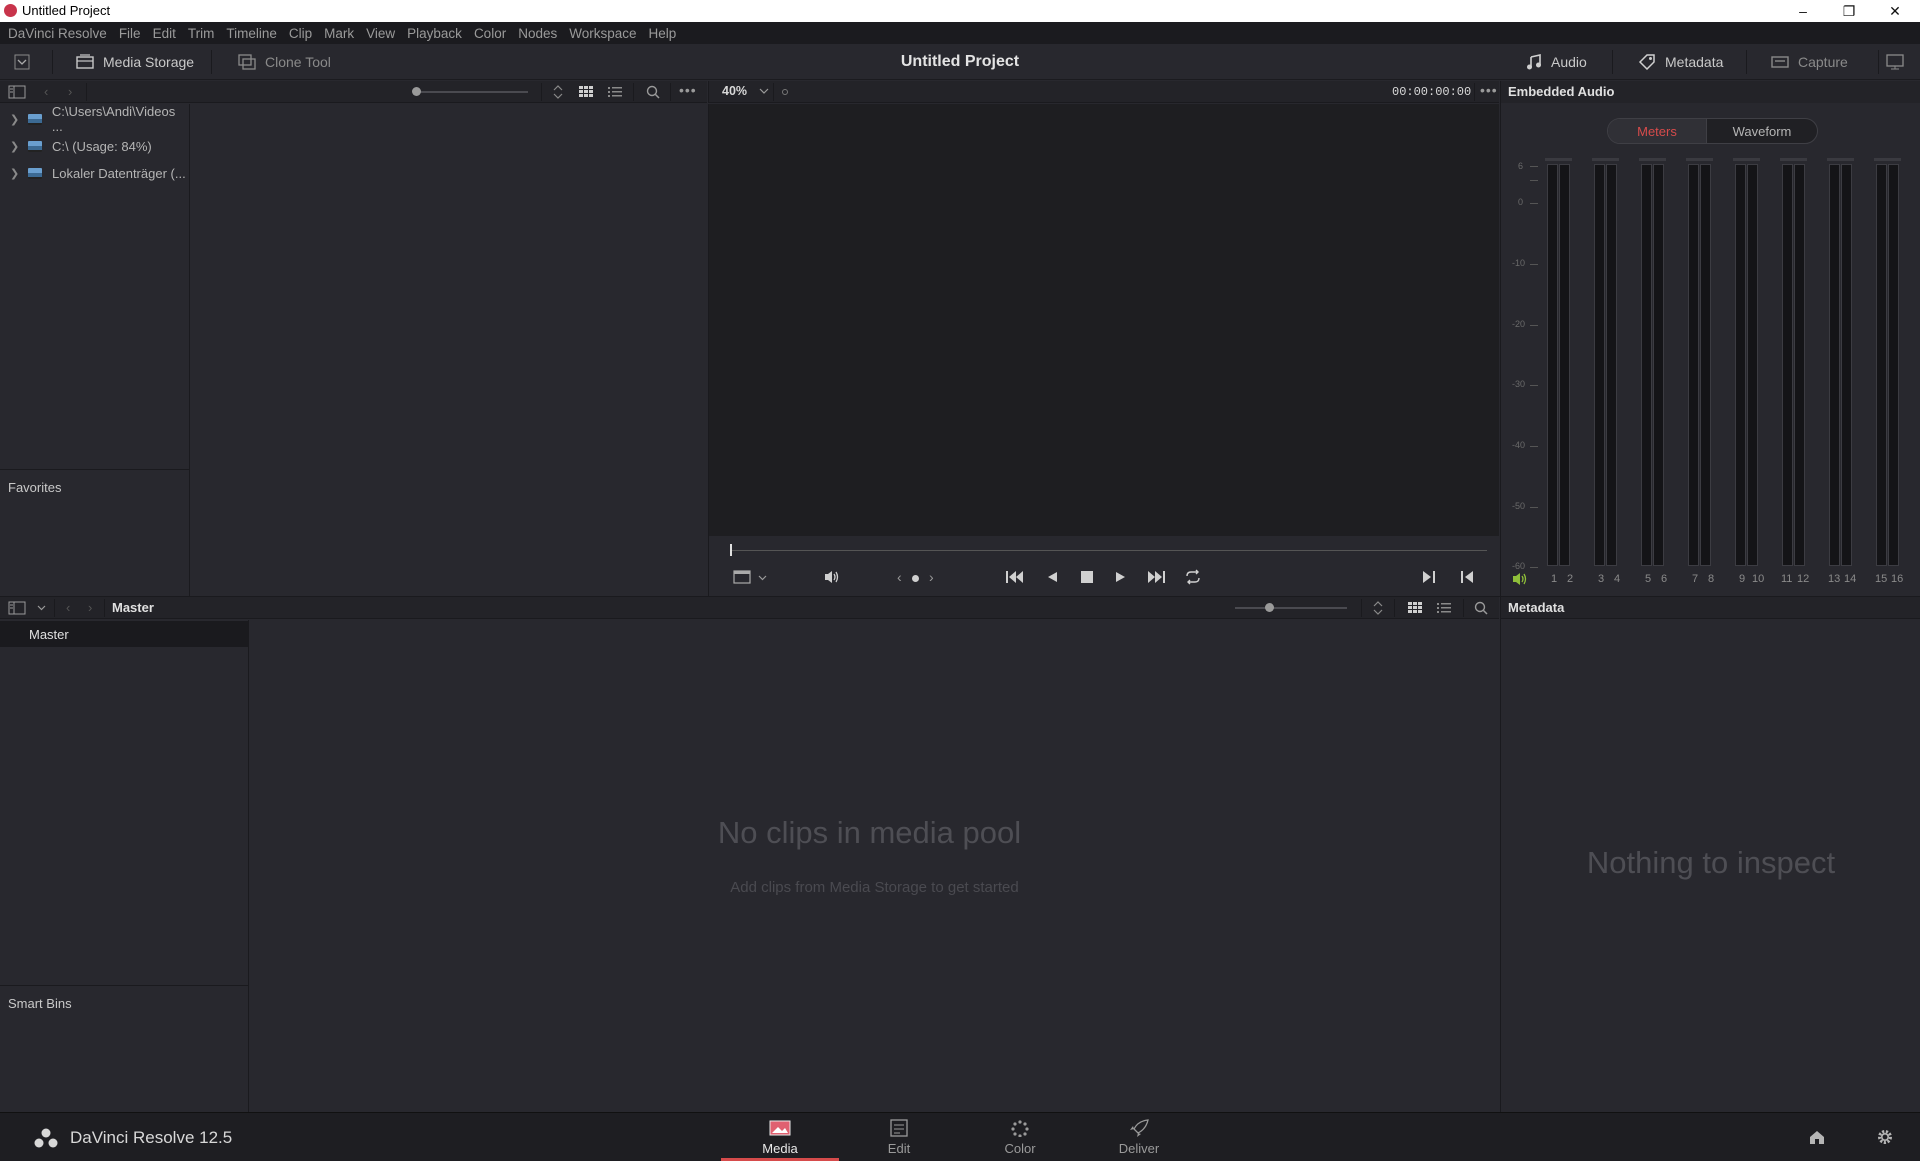  I want to click on menu-help: Help, so click(663, 33).